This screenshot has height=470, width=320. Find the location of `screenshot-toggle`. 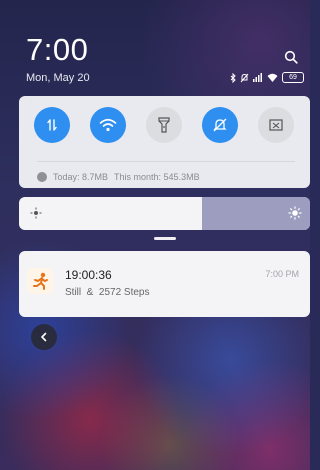

screenshot-toggle is located at coordinates (276, 125).